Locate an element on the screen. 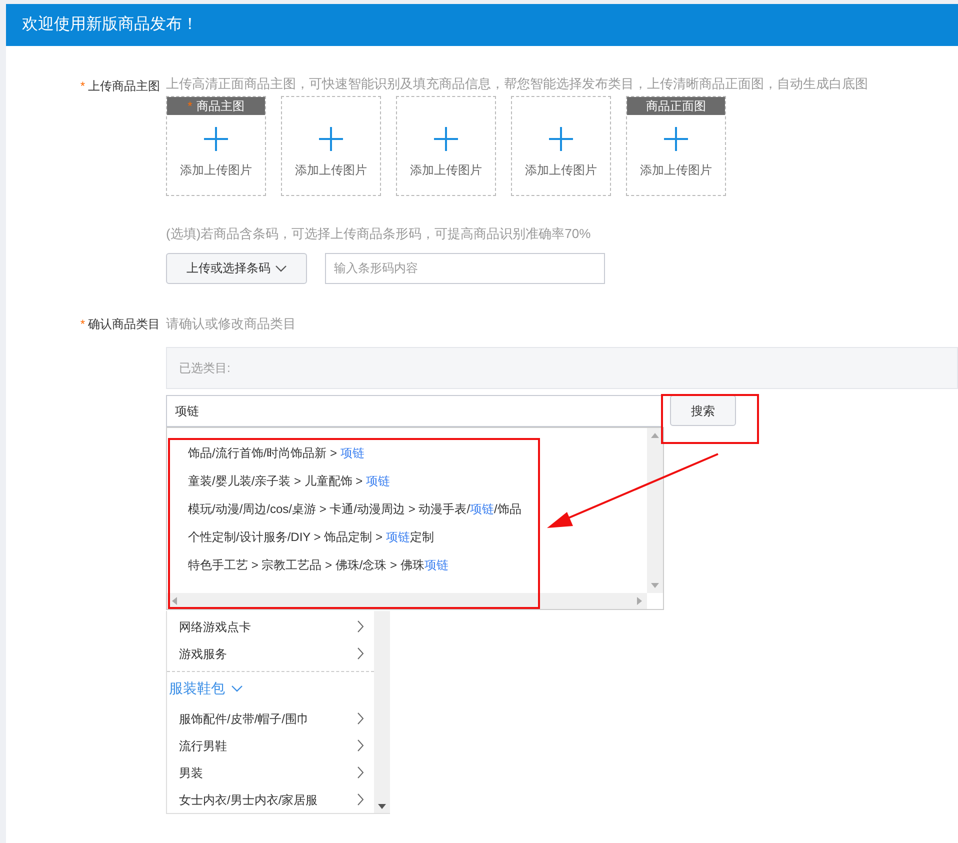 This screenshot has height=843, width=958. category-search-input: 项链 is located at coordinates (414, 411).